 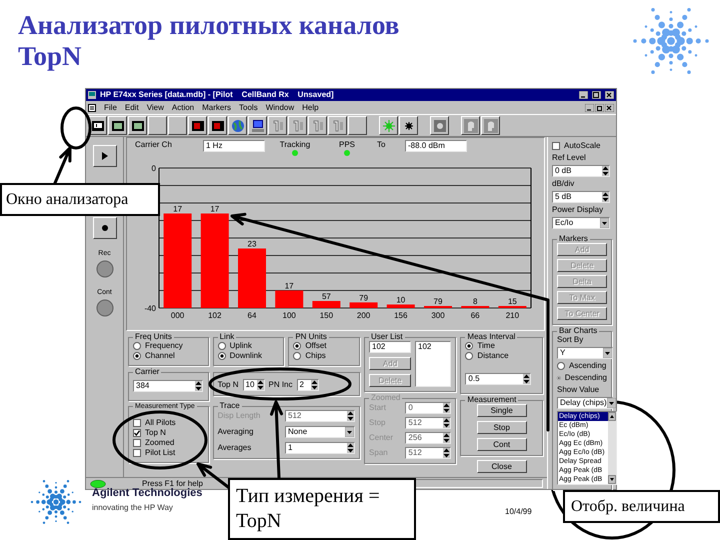 What do you see at coordinates (596, 95) in the screenshot?
I see `maximize-button` at bounding box center [596, 95].